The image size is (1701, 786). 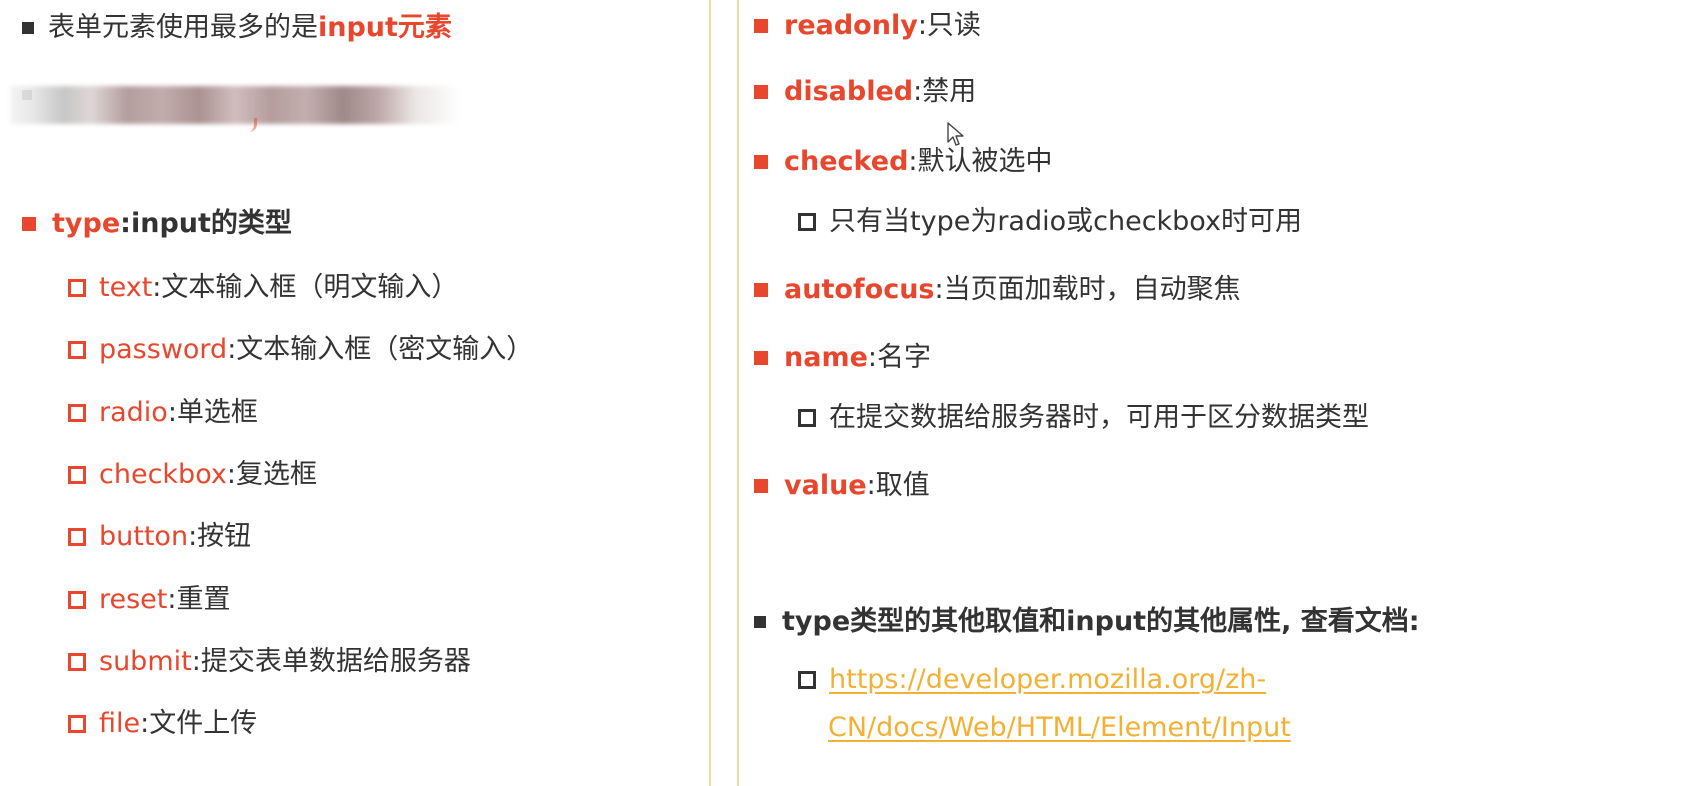 I want to click on type-desc: 按钮, so click(x=224, y=536).